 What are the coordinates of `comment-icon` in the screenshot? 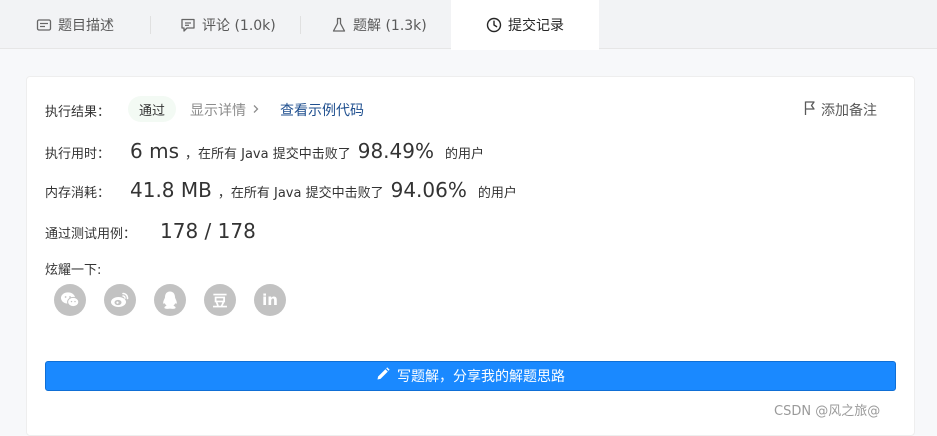 It's located at (188, 25).